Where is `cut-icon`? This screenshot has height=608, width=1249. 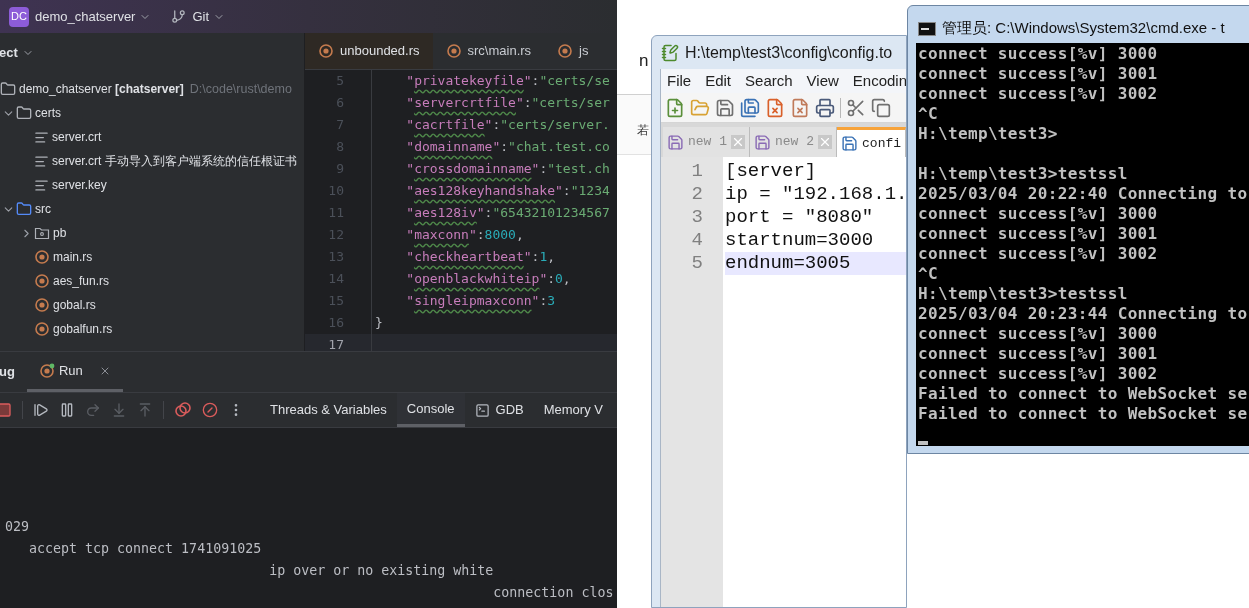 cut-icon is located at coordinates (856, 107).